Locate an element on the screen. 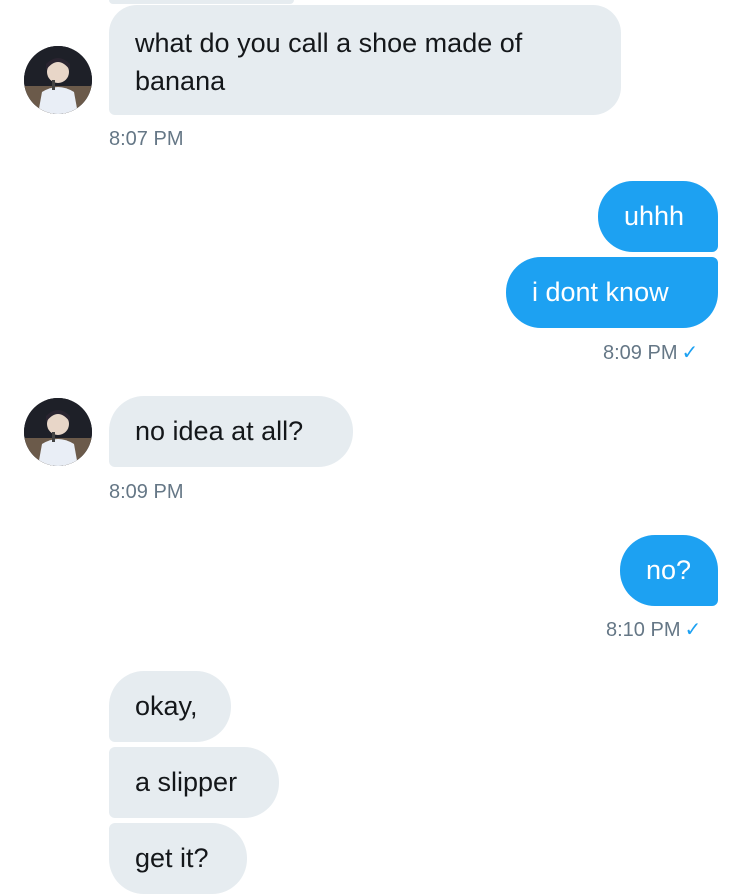  message-bubble-received: a slipper is located at coordinates (194, 782).